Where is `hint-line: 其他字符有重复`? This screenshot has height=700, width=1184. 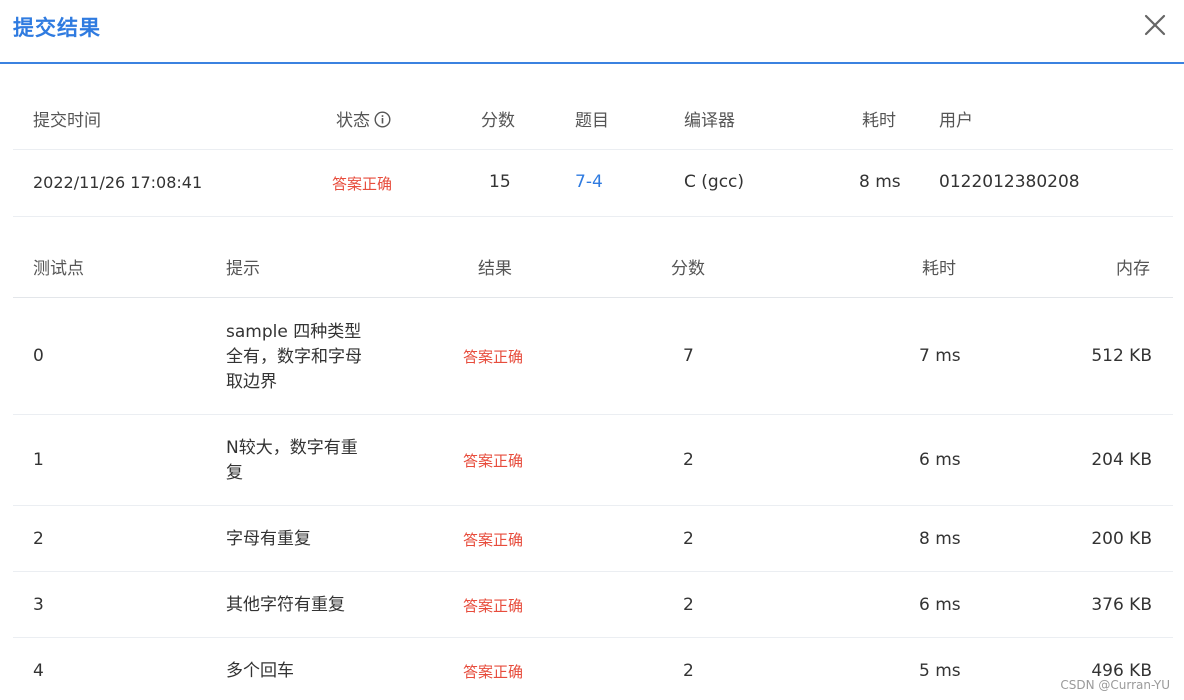
hint-line: 其他字符有重复 is located at coordinates (285, 605).